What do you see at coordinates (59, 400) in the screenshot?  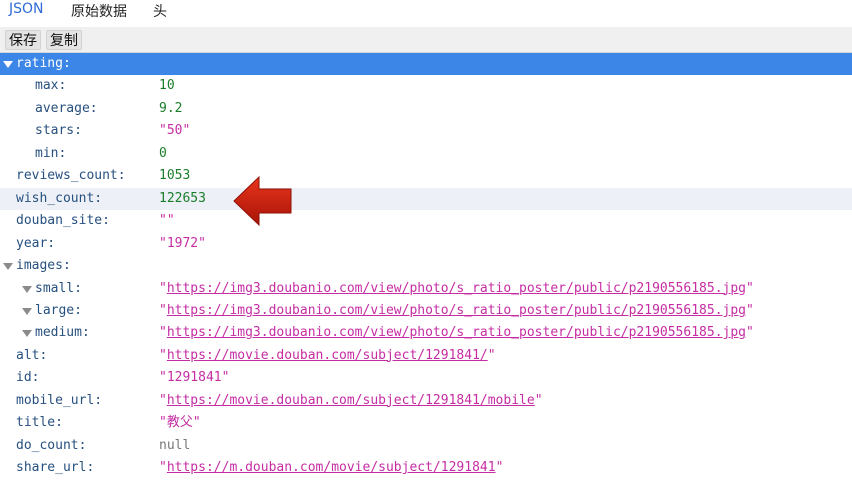 I see `tree-key: mobile_url:` at bounding box center [59, 400].